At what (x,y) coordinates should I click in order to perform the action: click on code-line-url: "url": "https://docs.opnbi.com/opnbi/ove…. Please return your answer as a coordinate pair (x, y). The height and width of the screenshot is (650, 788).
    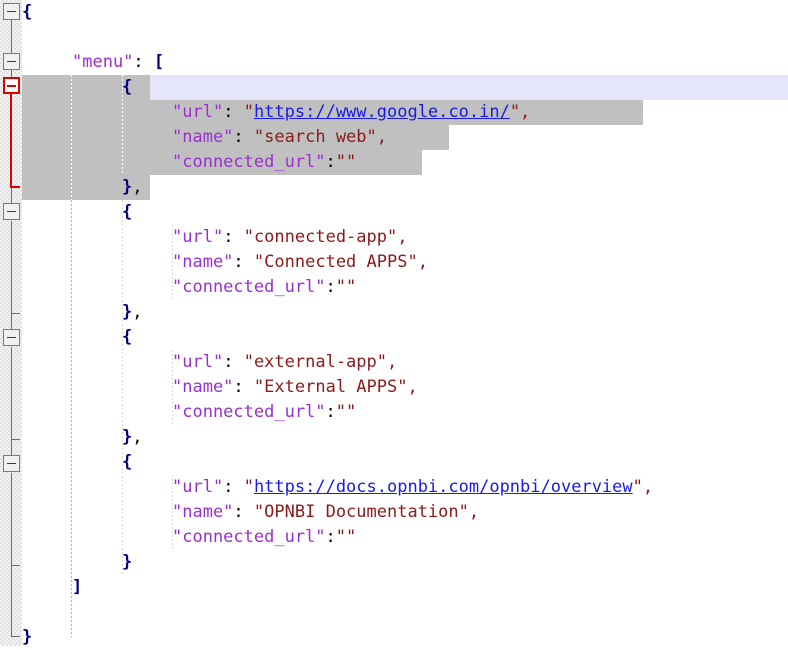
    Looking at the image, I should click on (412, 487).